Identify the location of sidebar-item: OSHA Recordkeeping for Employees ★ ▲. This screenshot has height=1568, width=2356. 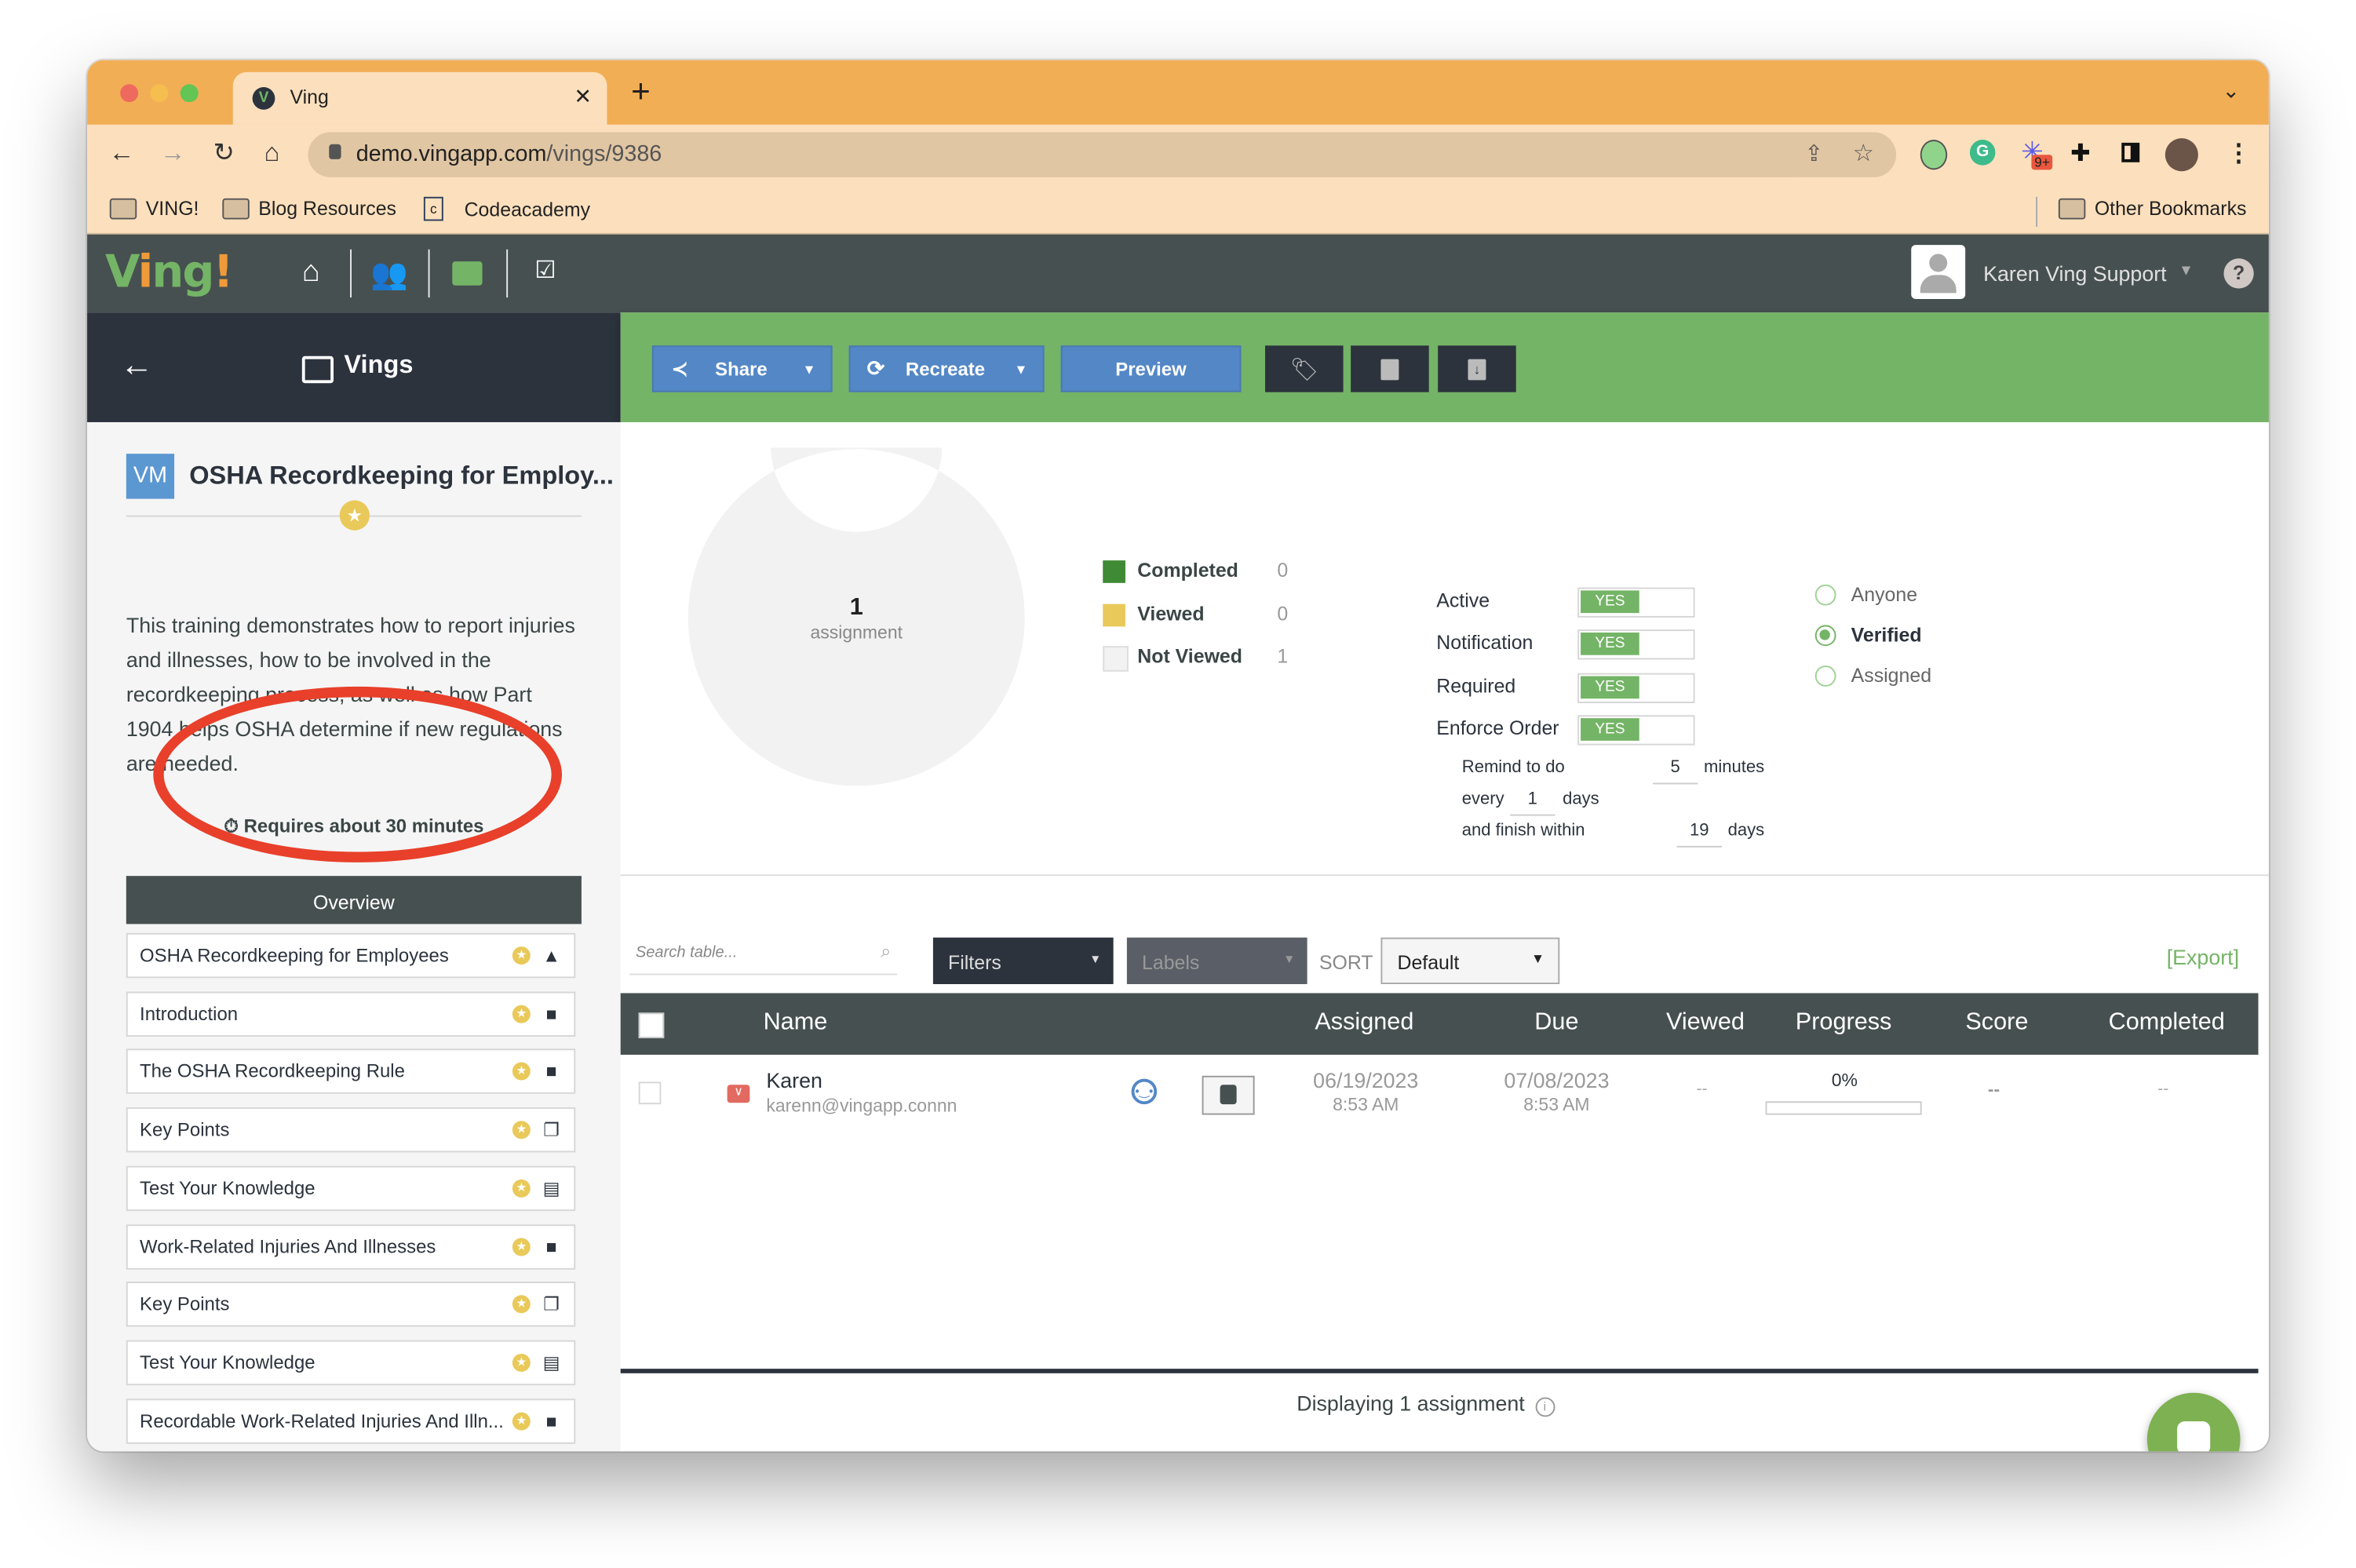
(351, 955).